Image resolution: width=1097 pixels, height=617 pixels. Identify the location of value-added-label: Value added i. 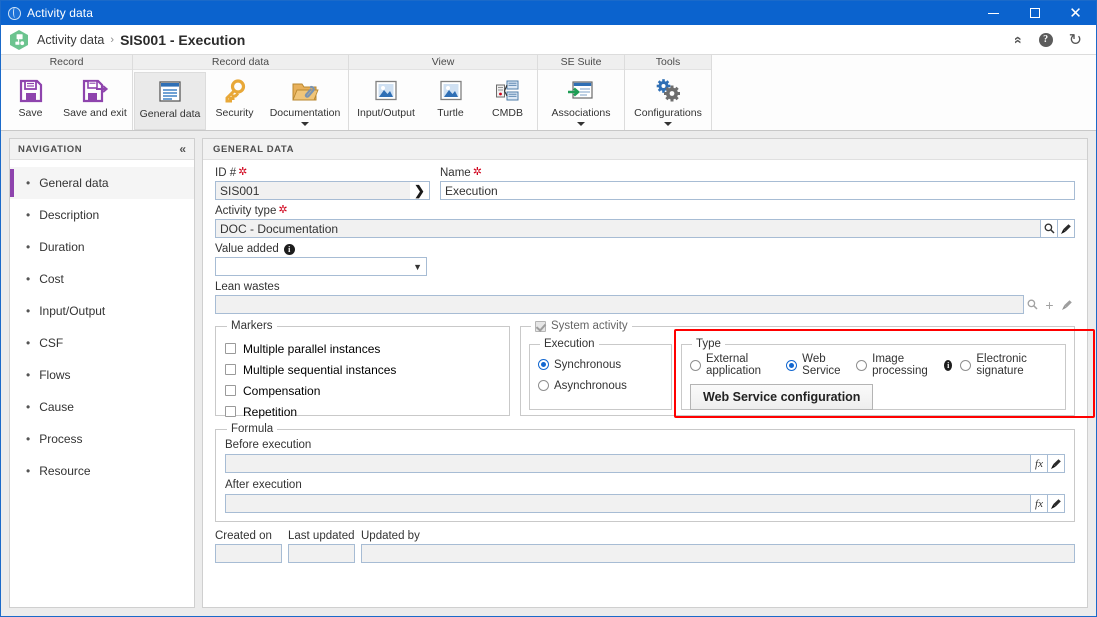
(321, 249).